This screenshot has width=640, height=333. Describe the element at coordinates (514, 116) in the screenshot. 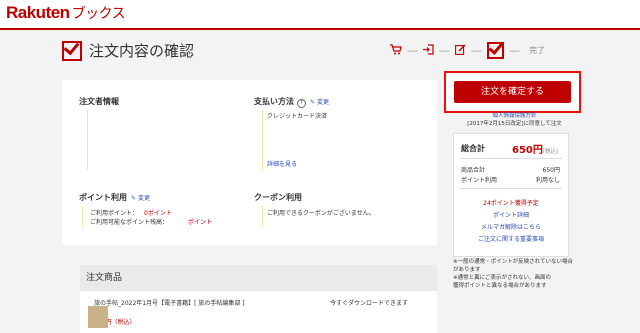

I see `privacy-policy-link: 個人情報保護方針` at that location.